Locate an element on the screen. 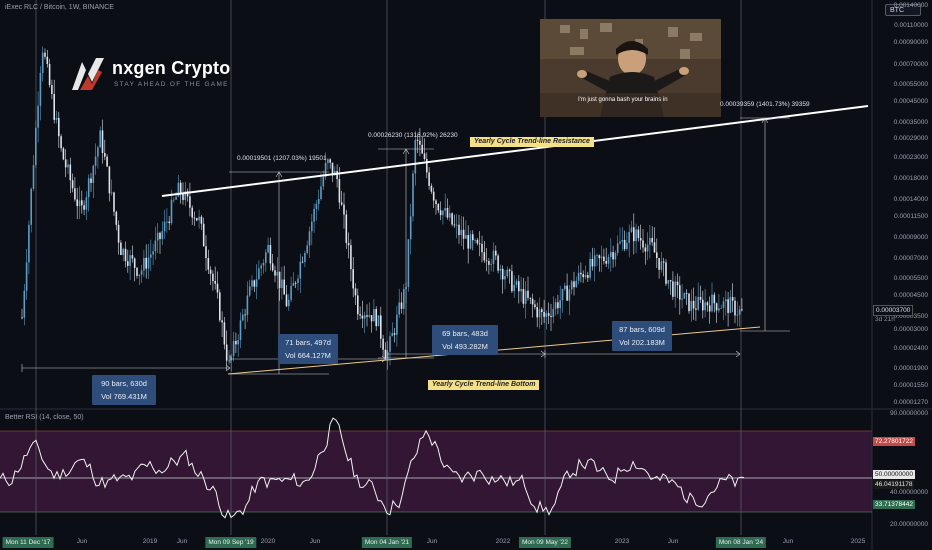 The width and height of the screenshot is (932, 550). logo-tagline: STAY AHEAD OF THE GAME is located at coordinates (171, 84).